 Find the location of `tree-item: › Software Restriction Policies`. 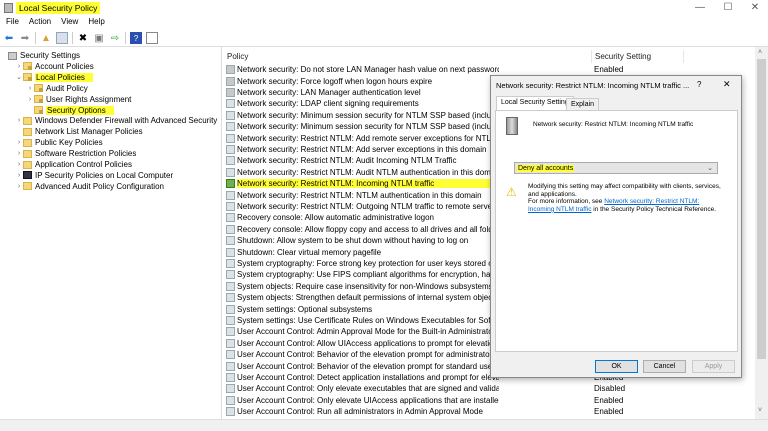

tree-item: › Software Restriction Policies is located at coordinates (68, 153).